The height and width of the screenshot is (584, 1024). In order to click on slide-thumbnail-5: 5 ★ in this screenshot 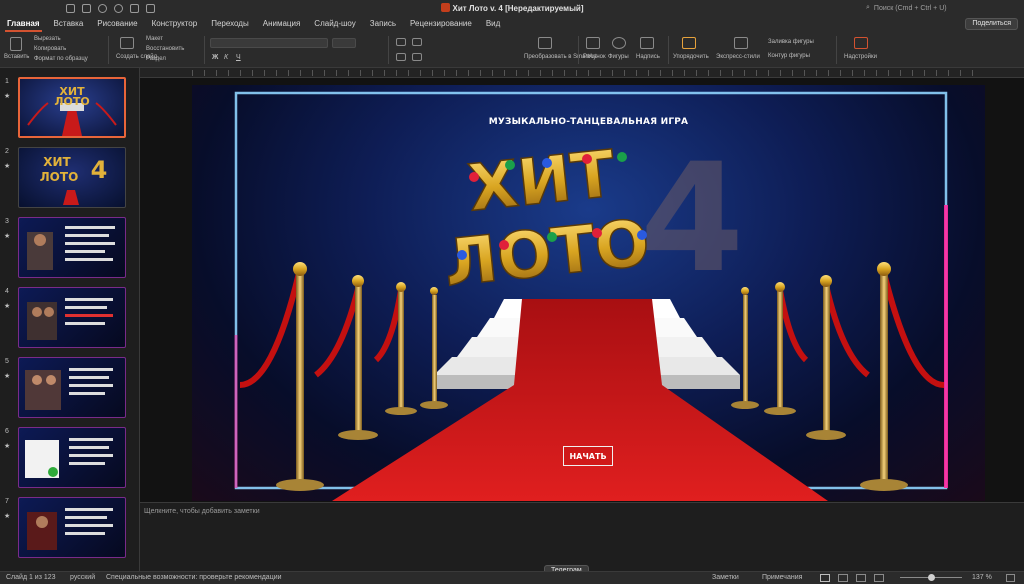, I will do `click(69, 386)`.